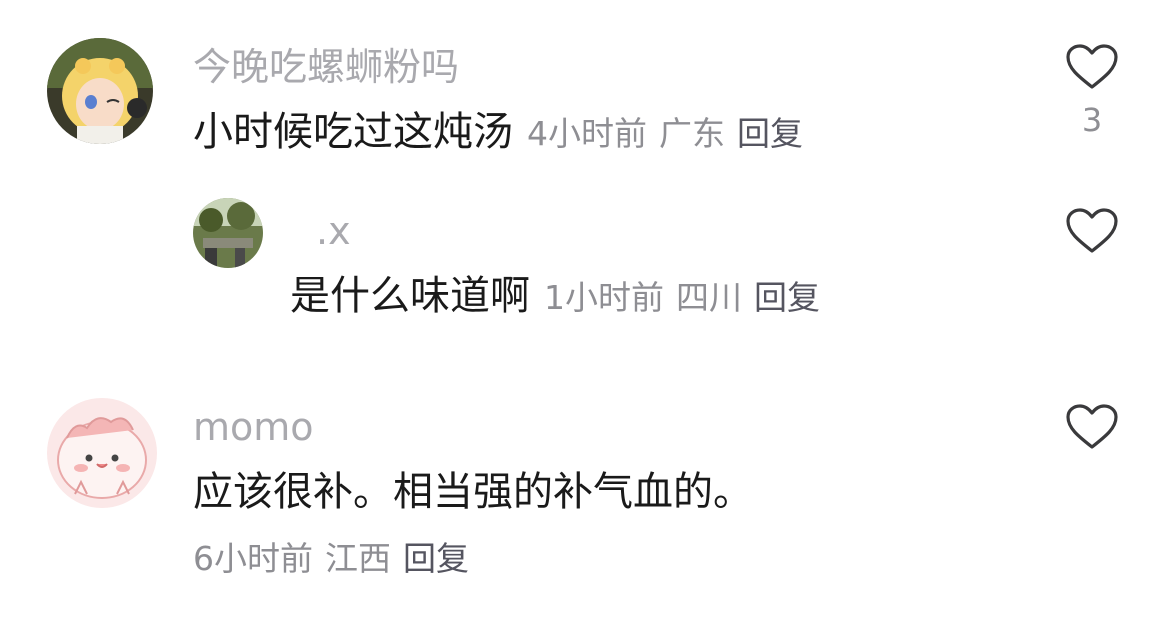 The width and height of the screenshot is (1170, 629). I want to click on reply-time: 1小时前, so click(604, 297).